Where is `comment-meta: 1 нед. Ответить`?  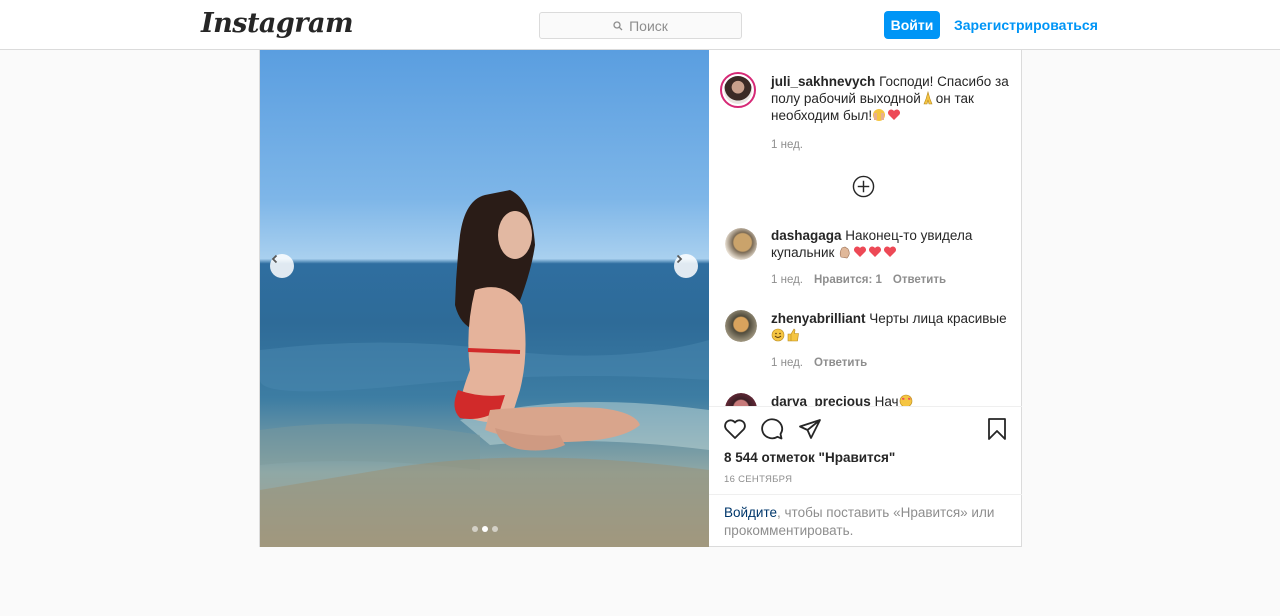
comment-meta: 1 нед. Ответить is located at coordinates (824, 363).